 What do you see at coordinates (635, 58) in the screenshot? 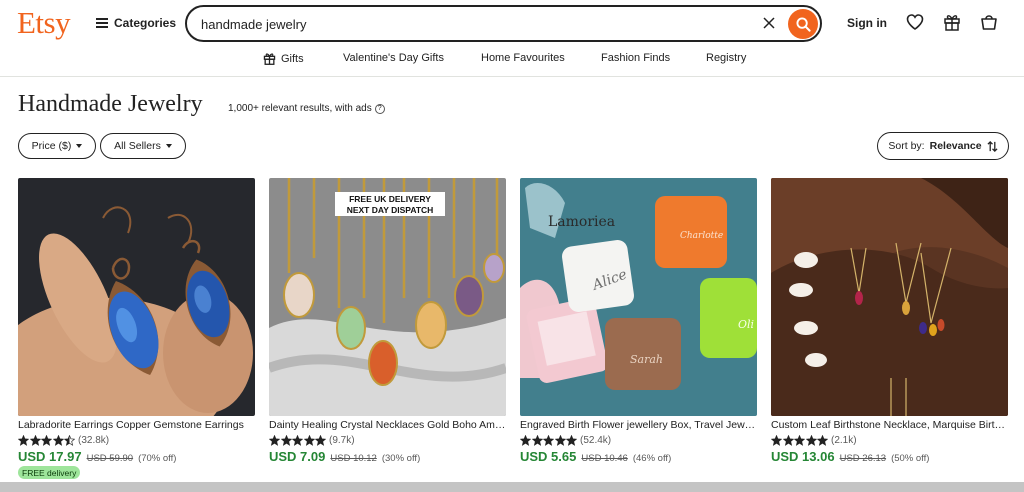
I see `nav-item-fashion-finds: Fashion Finds` at bounding box center [635, 58].